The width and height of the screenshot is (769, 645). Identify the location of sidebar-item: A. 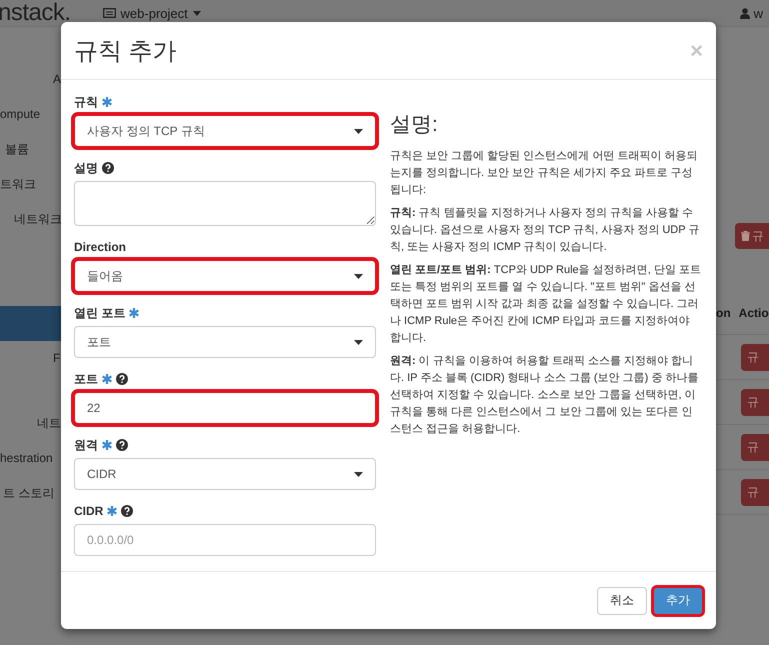
(57, 79).